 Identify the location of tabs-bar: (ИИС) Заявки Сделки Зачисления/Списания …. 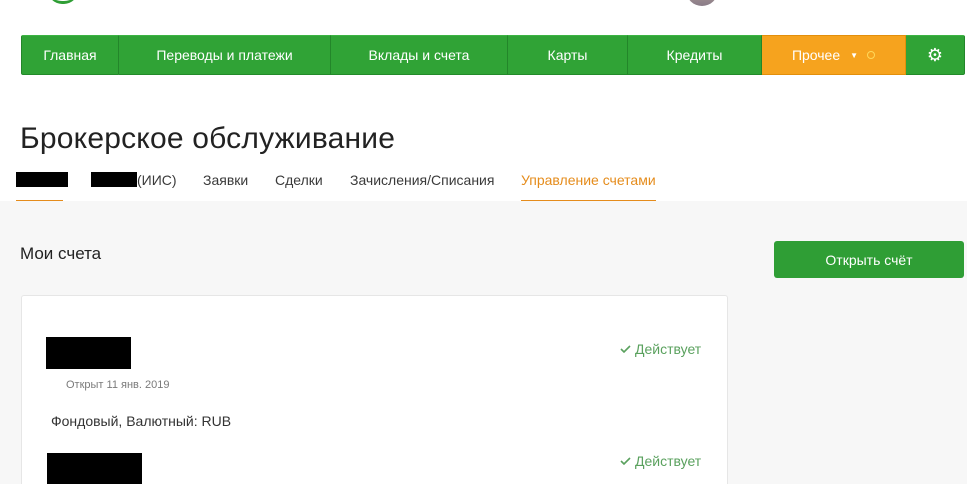
(483, 187).